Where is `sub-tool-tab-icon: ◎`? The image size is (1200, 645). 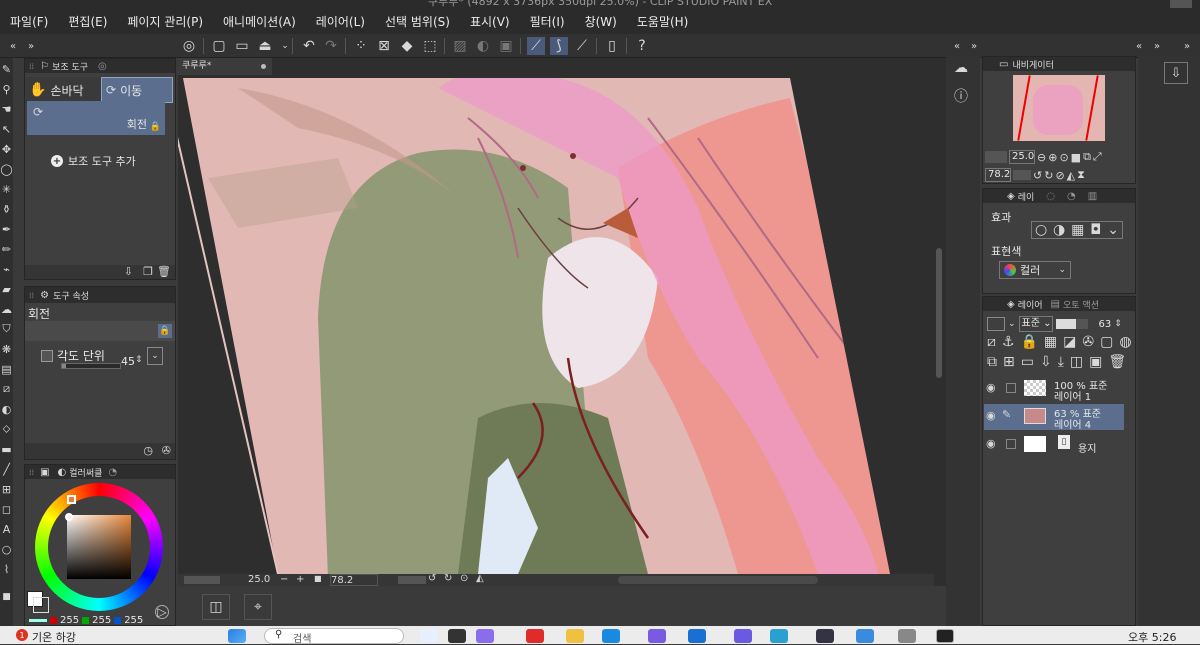
sub-tool-tab-icon: ◎ is located at coordinates (102, 66).